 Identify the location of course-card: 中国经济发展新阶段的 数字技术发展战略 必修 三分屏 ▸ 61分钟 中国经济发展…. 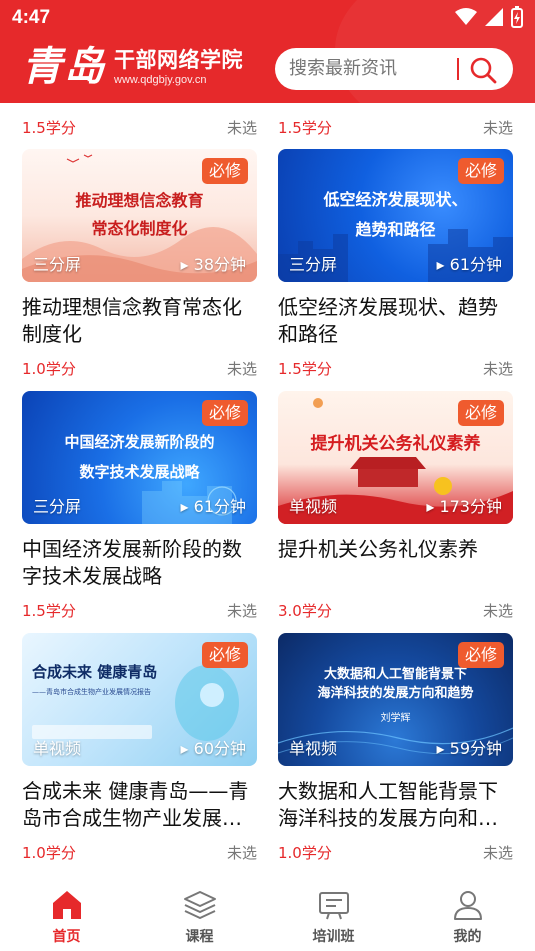
(139, 507).